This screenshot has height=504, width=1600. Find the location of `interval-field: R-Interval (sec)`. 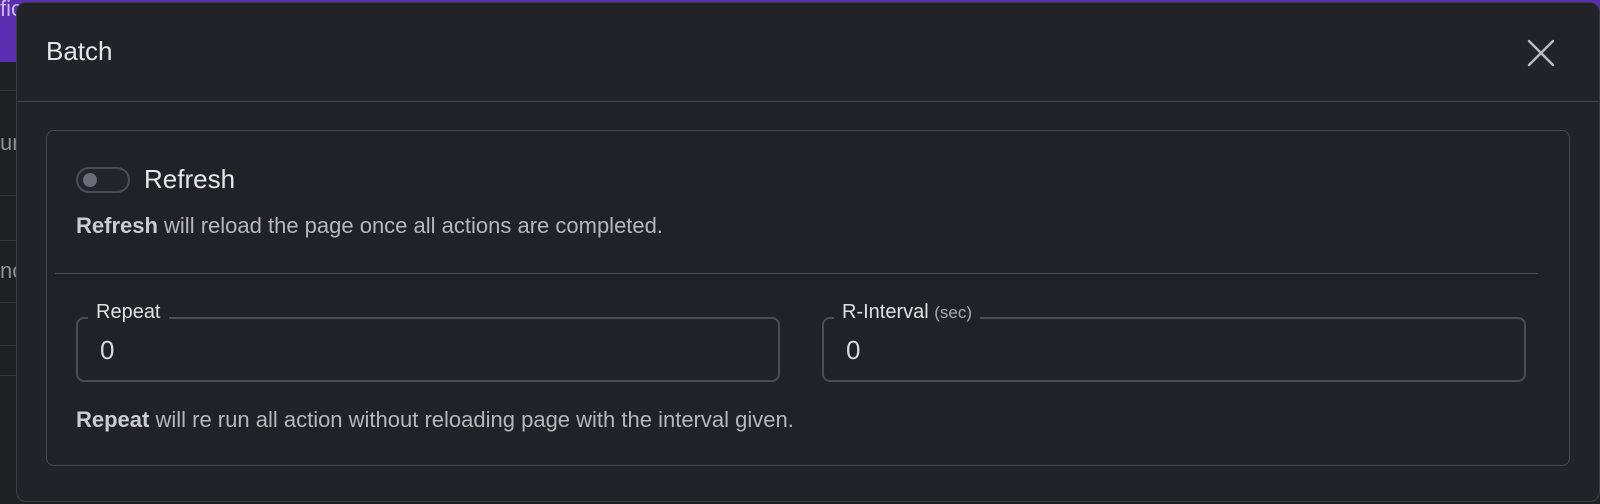

interval-field: R-Interval (sec) is located at coordinates (1174, 341).